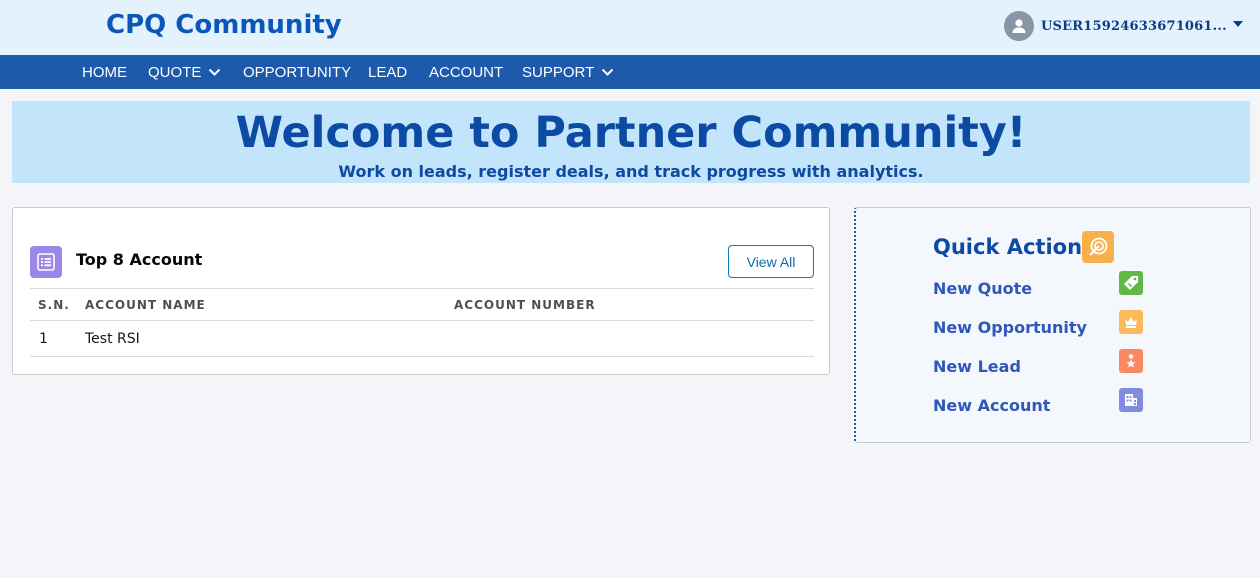 Image resolution: width=1260 pixels, height=578 pixels. What do you see at coordinates (175, 72) in the screenshot?
I see `nav-item-label: QUOTE` at bounding box center [175, 72].